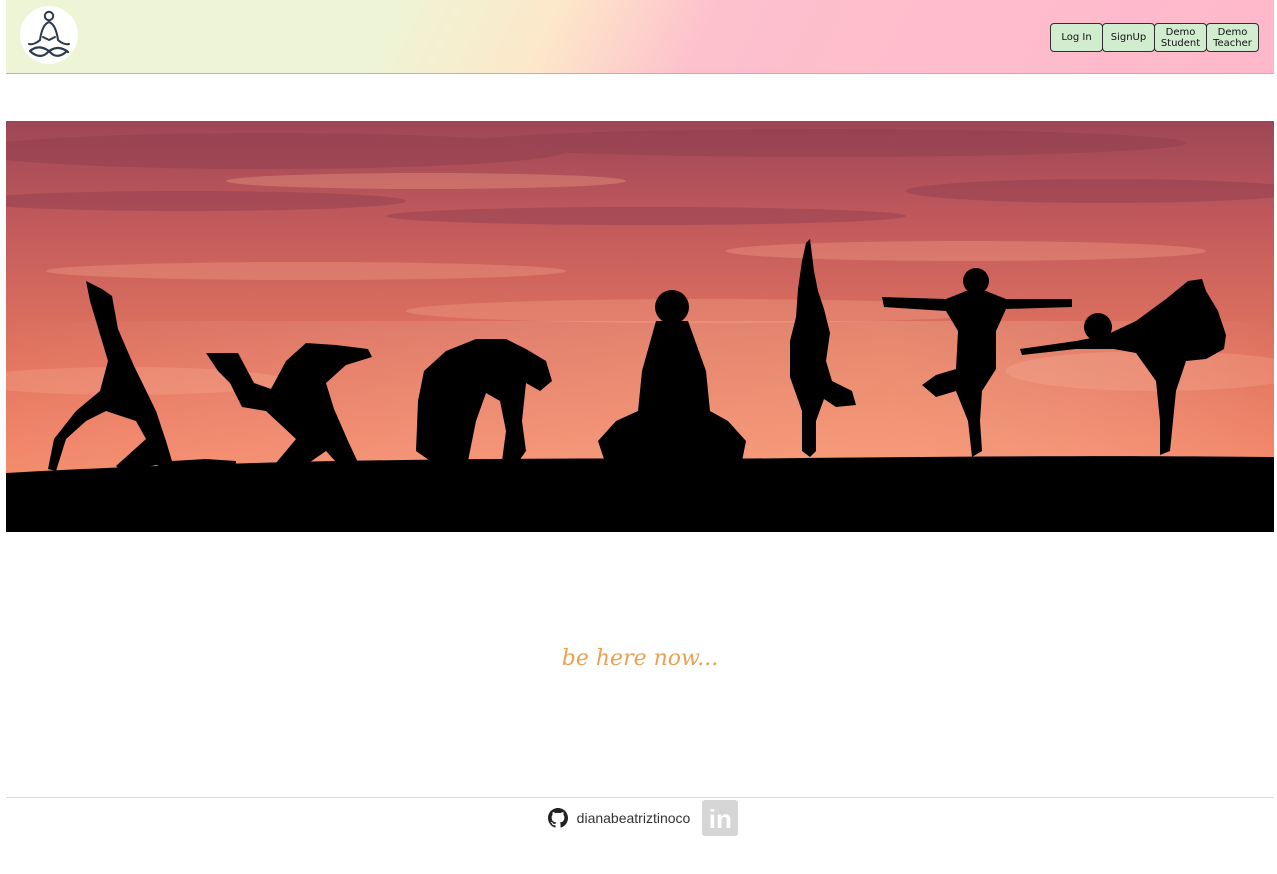 The width and height of the screenshot is (1277, 874). I want to click on navbar: Log In SignUp Demo Student Demo Teacher, so click(640, 37).